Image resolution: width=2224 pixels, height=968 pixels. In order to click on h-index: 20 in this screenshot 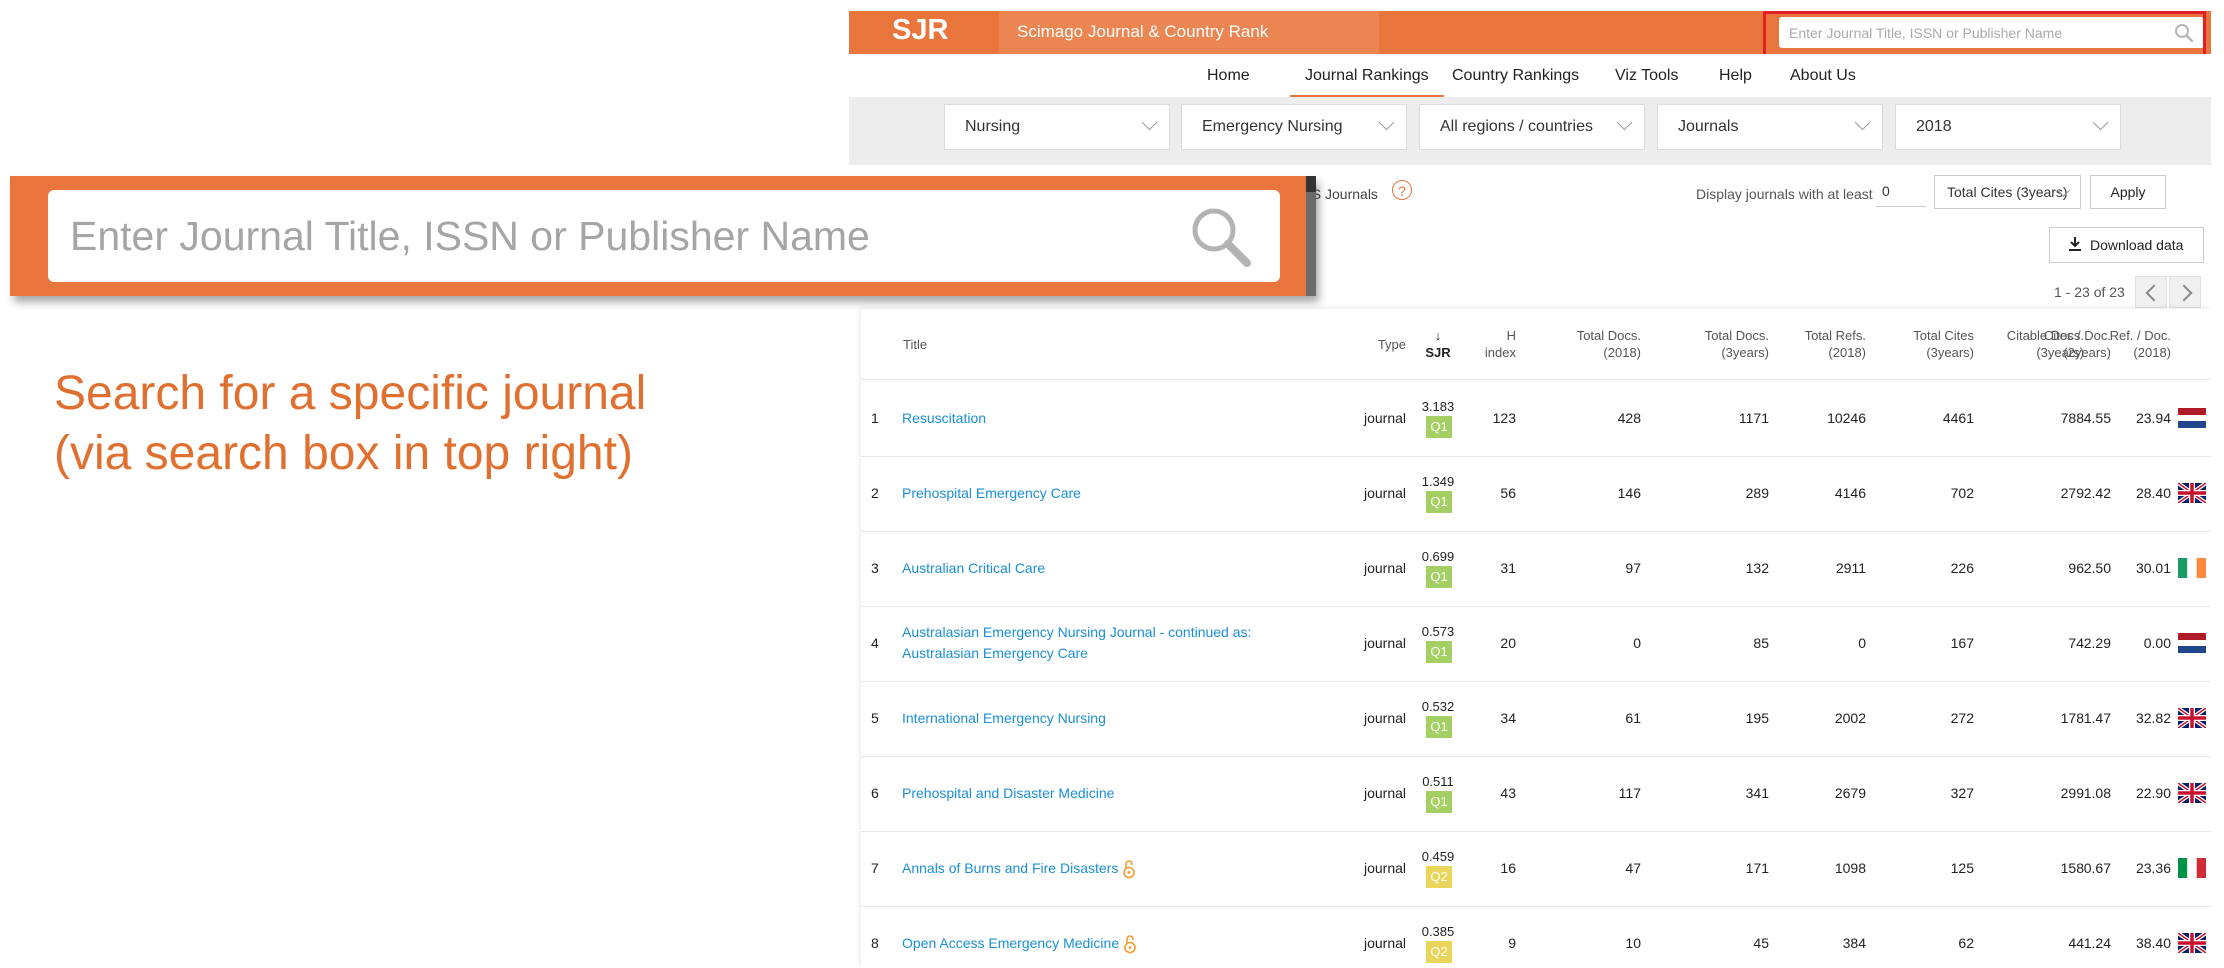, I will do `click(1508, 643)`.